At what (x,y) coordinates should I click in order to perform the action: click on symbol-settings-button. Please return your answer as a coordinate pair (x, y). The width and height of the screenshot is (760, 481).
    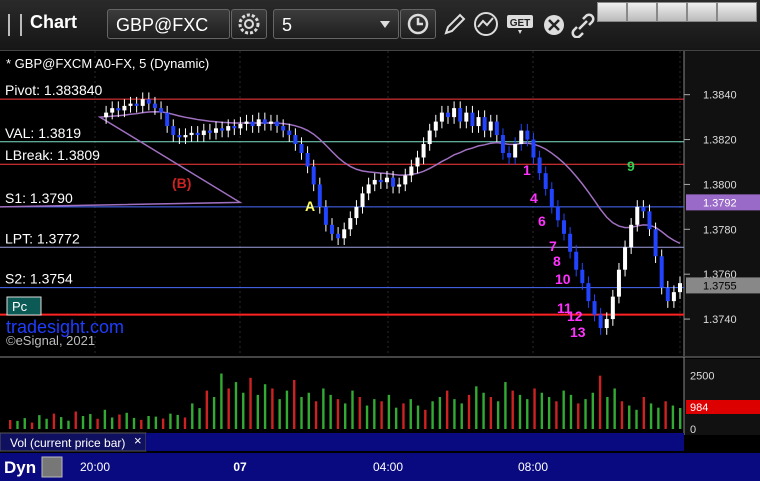
    Looking at the image, I should click on (249, 24).